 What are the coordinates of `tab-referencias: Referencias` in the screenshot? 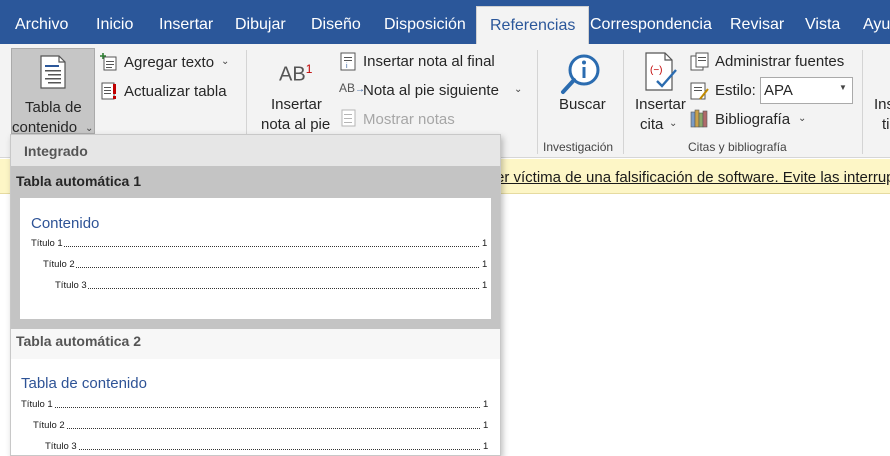 It's located at (533, 25).